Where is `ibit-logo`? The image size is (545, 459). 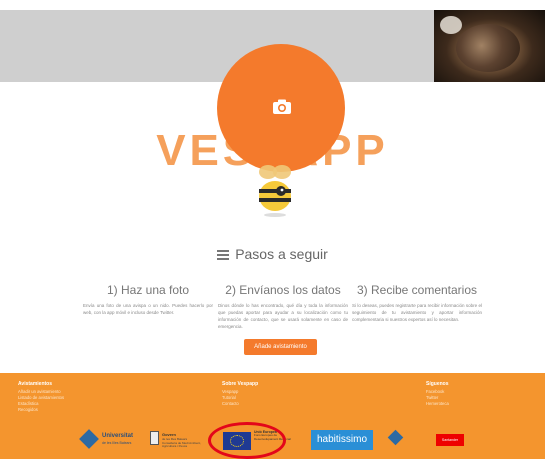
ibit-logo is located at coordinates (409, 439).